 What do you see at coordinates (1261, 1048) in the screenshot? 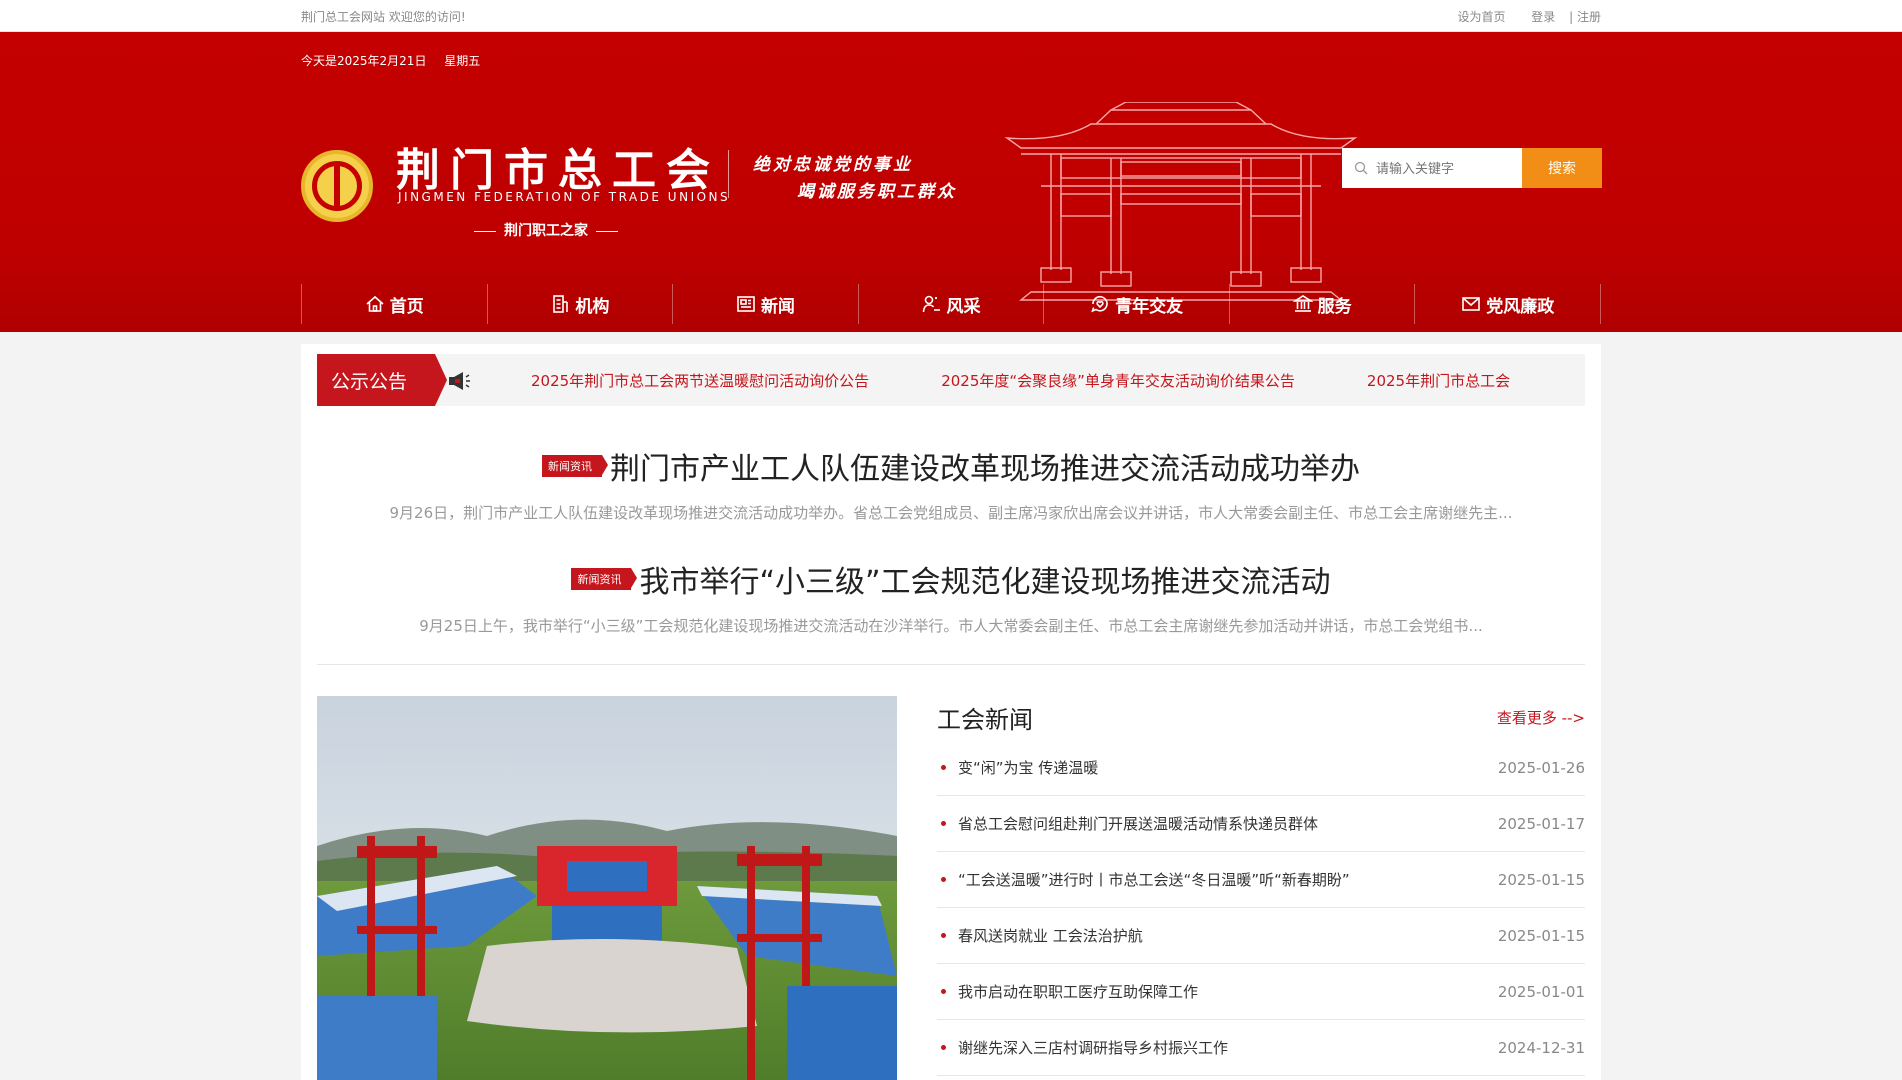
I see `list-item: 谢继先深入三店村调研指导乡村振兴工作 2024-12-31` at bounding box center [1261, 1048].